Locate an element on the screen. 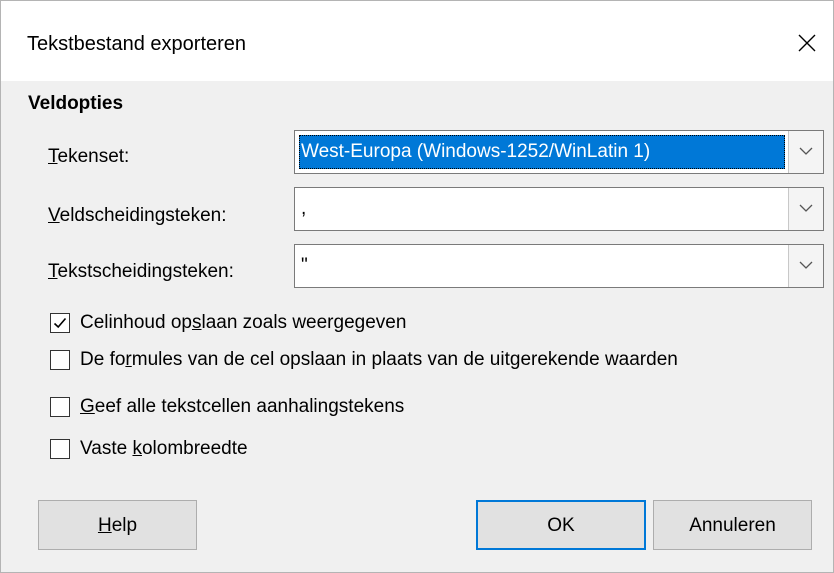  quote-all-text-cells-label-mnemonic: G is located at coordinates (87, 406).